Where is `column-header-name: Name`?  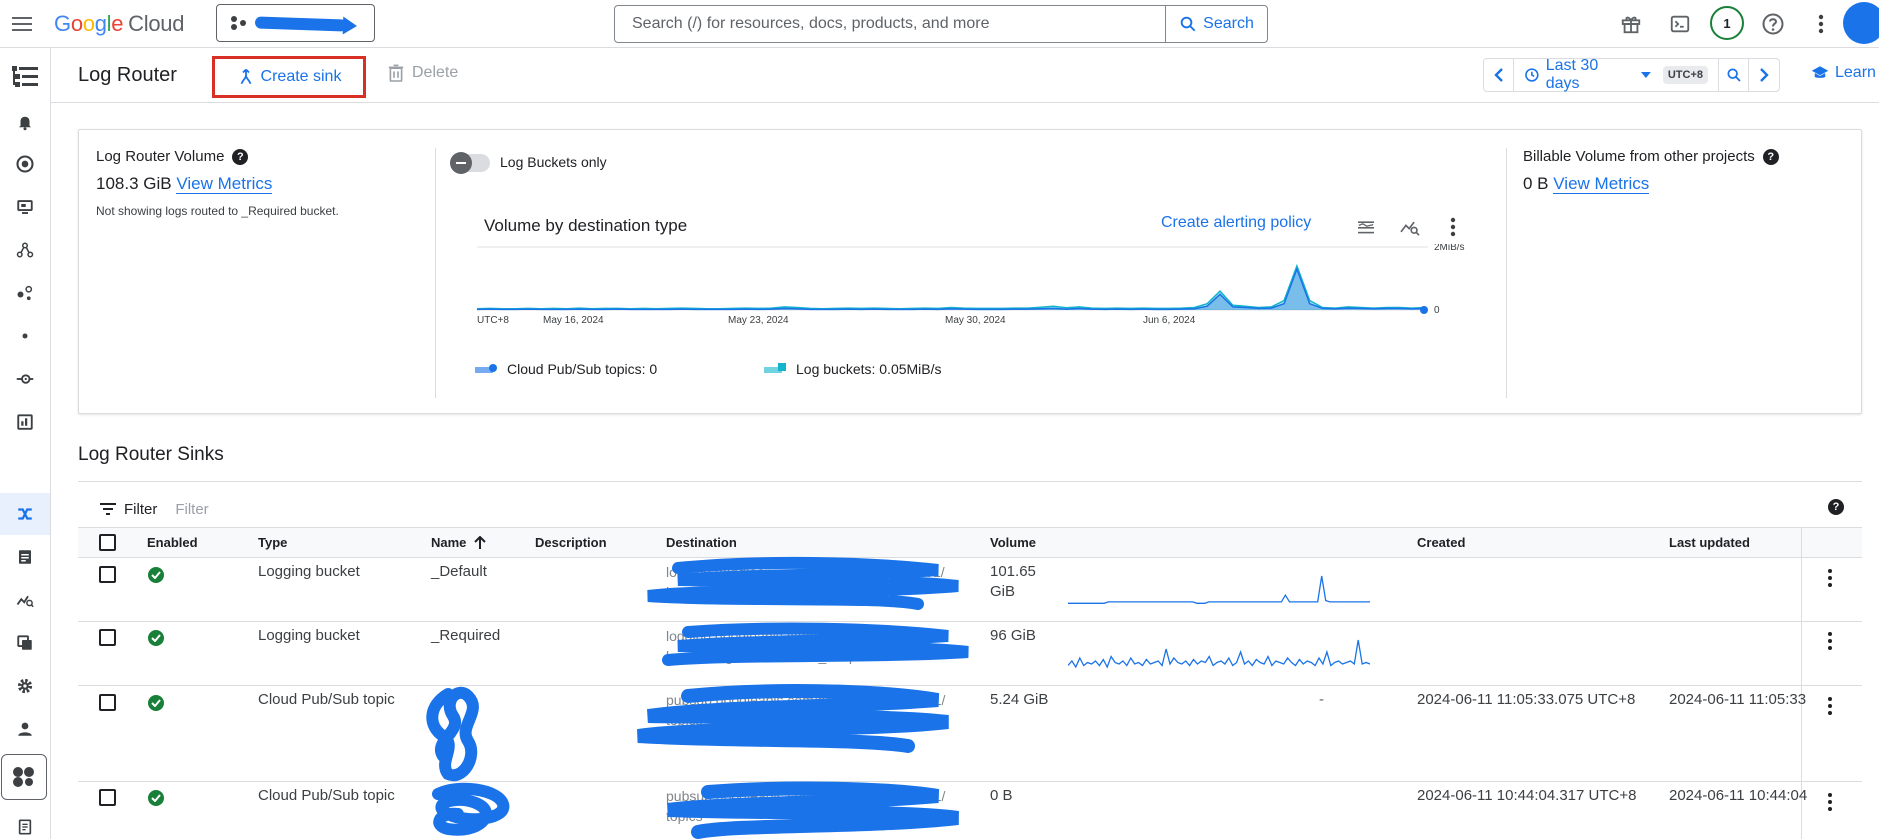
column-header-name: Name is located at coordinates (459, 542).